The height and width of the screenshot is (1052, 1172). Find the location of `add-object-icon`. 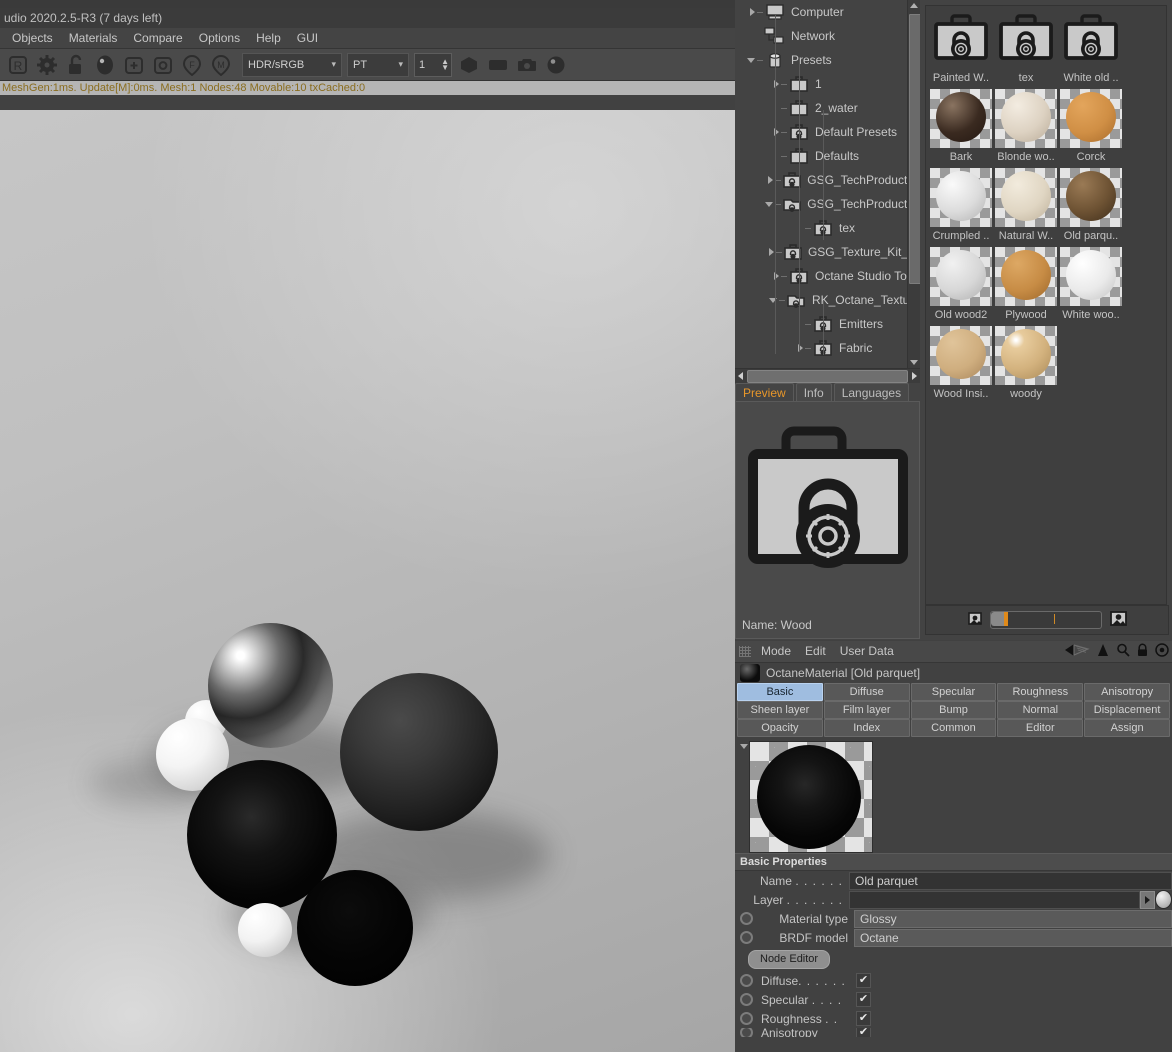

add-object-icon is located at coordinates (134, 65).